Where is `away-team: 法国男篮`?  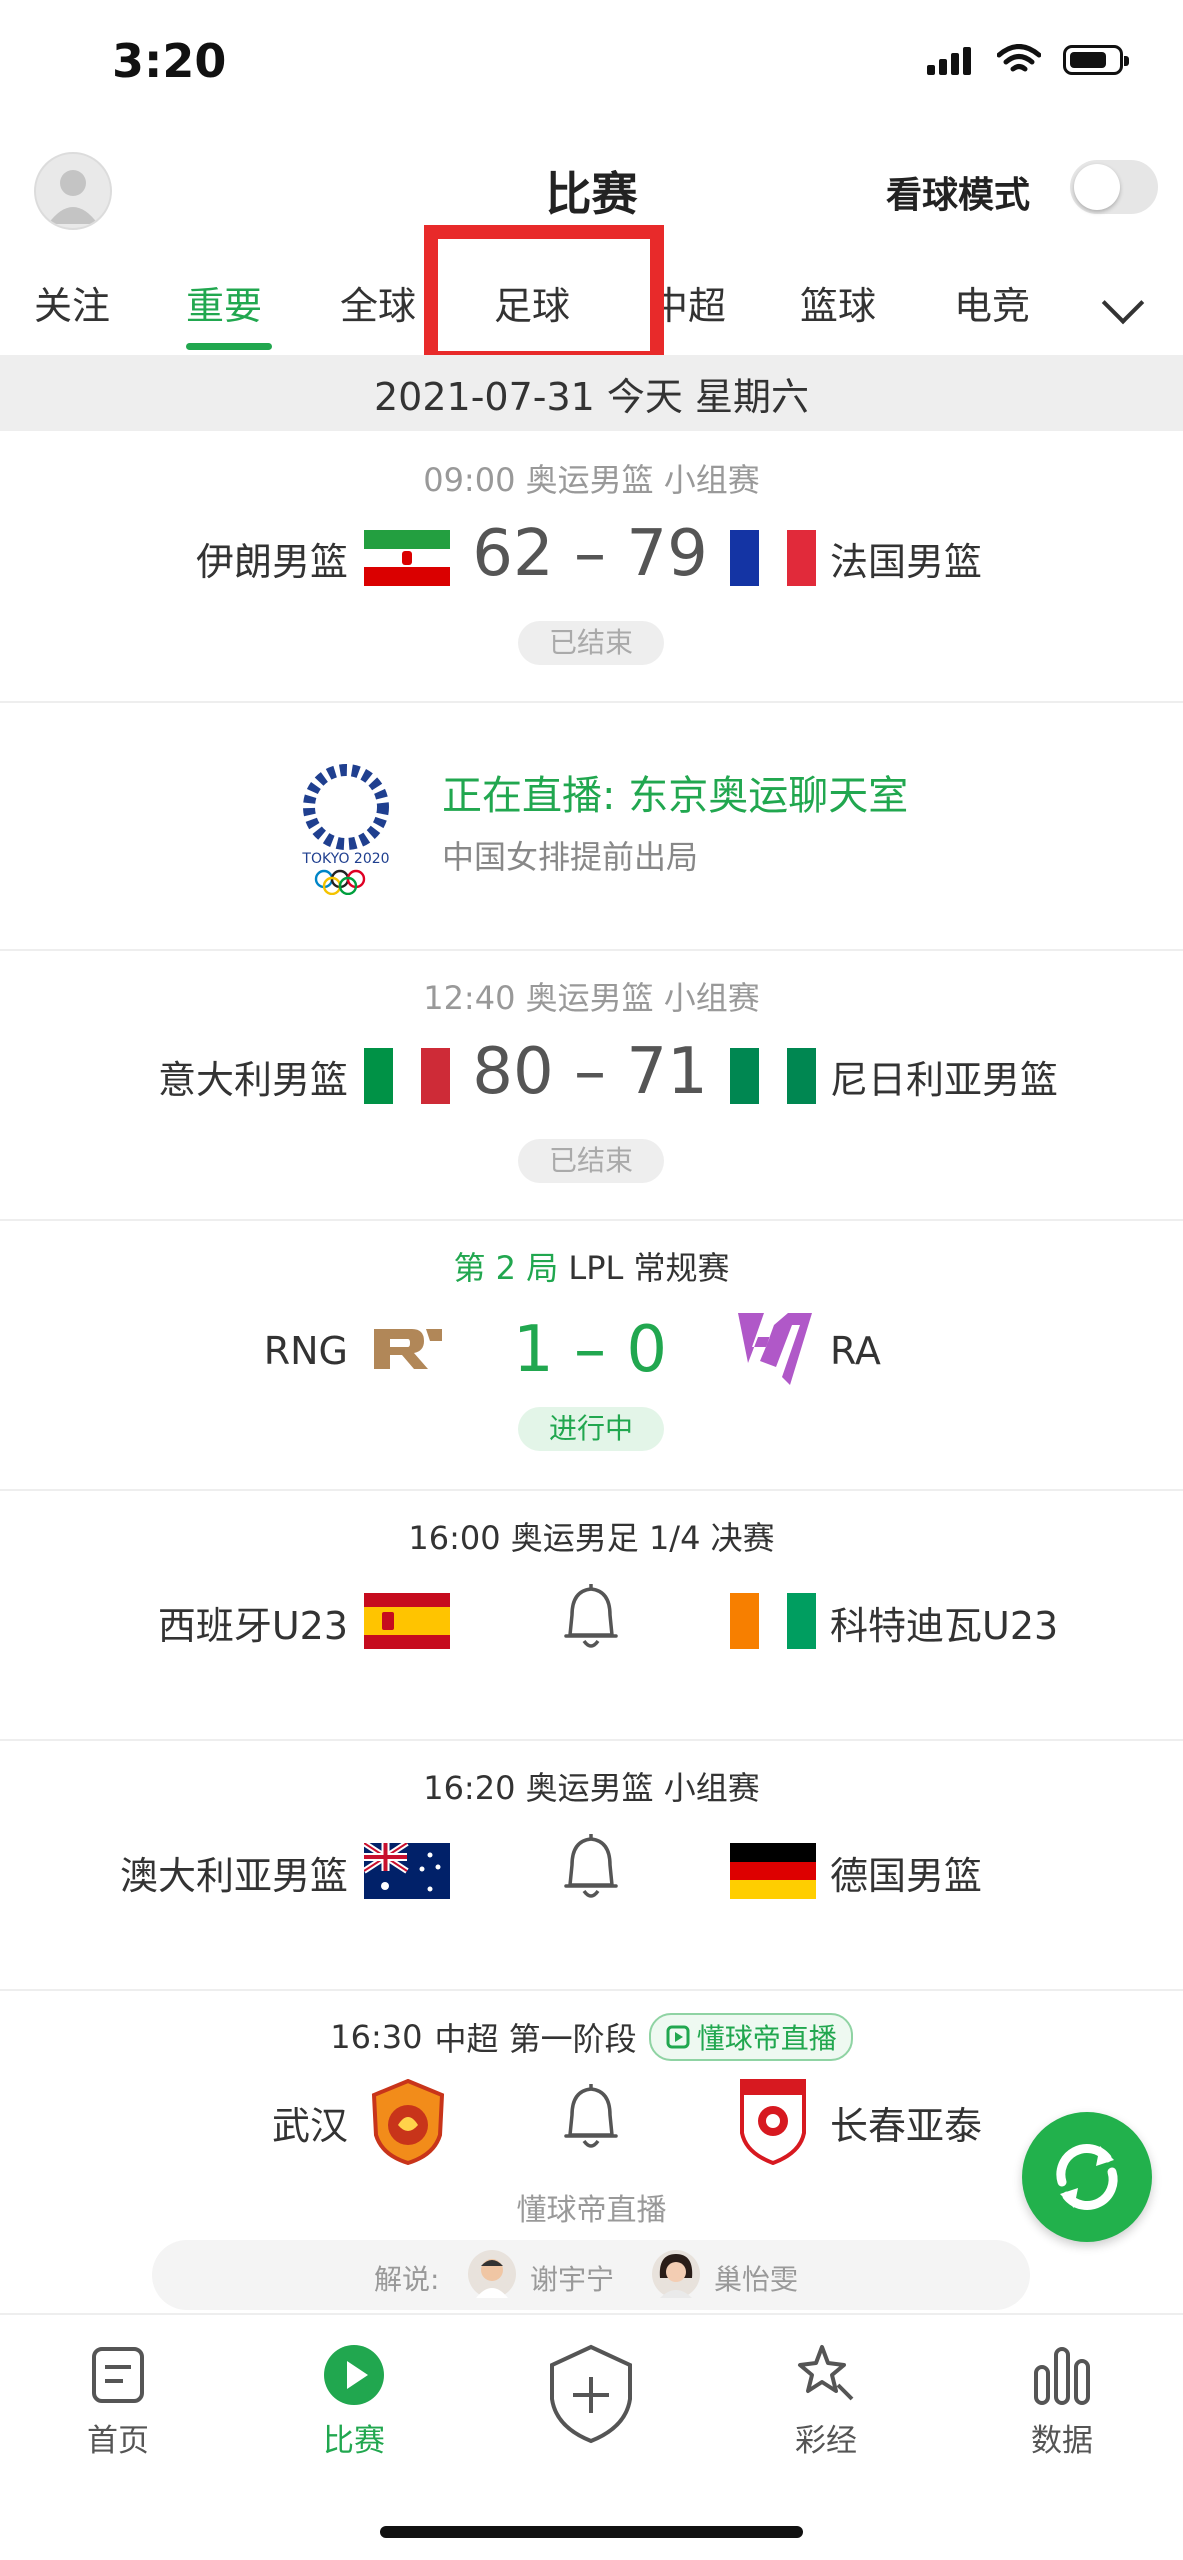 away-team: 法国男篮 is located at coordinates (906, 562).